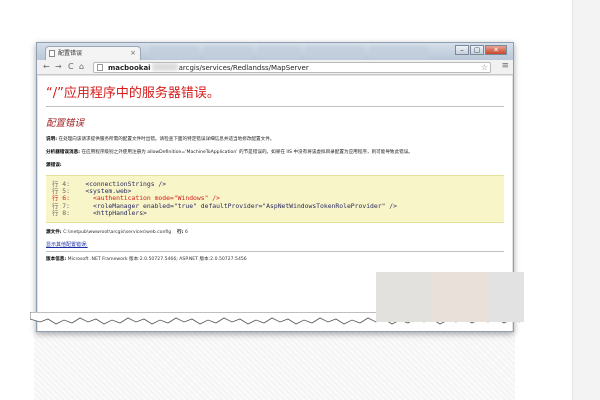  Describe the element at coordinates (185, 233) in the screenshot. I see `line-value: 6` at that location.